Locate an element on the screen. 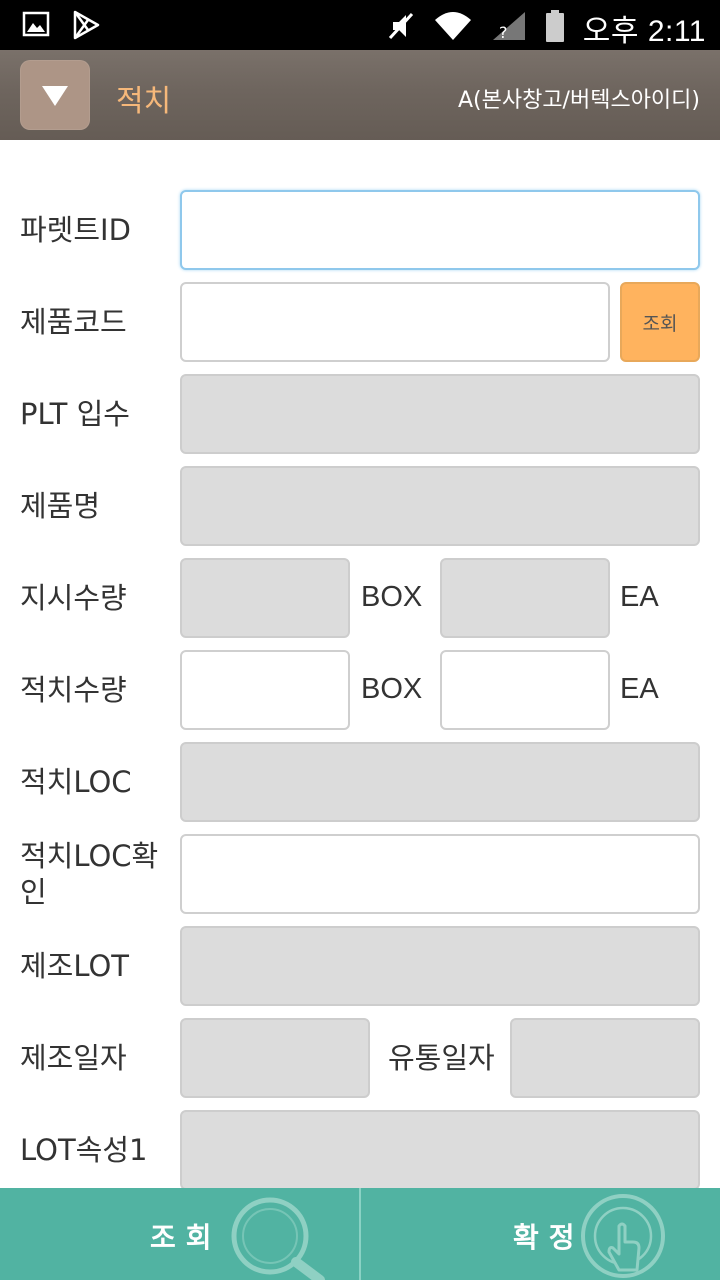  play-store-icon is located at coordinates (86, 27).